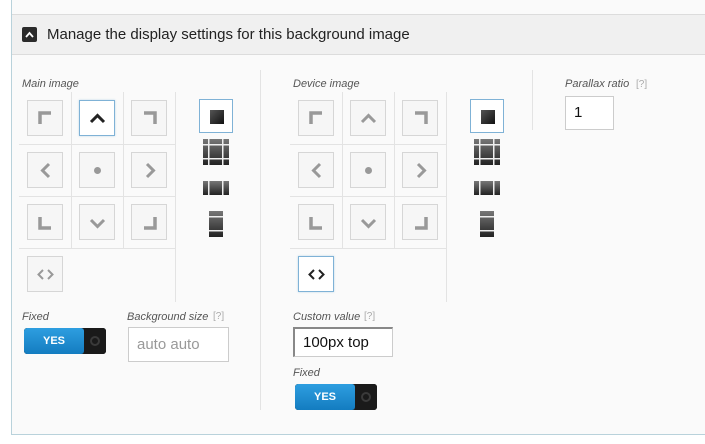 The height and width of the screenshot is (444, 705). Describe the element at coordinates (35, 317) in the screenshot. I see `fixed-label: Fixed` at that location.